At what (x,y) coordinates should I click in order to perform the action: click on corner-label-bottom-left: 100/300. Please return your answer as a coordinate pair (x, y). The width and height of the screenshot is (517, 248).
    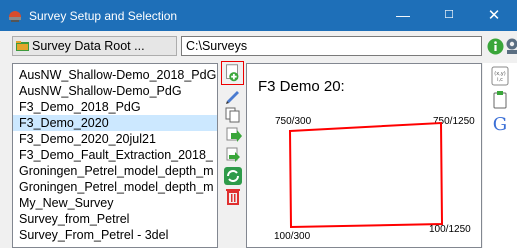
    Looking at the image, I should click on (292, 236).